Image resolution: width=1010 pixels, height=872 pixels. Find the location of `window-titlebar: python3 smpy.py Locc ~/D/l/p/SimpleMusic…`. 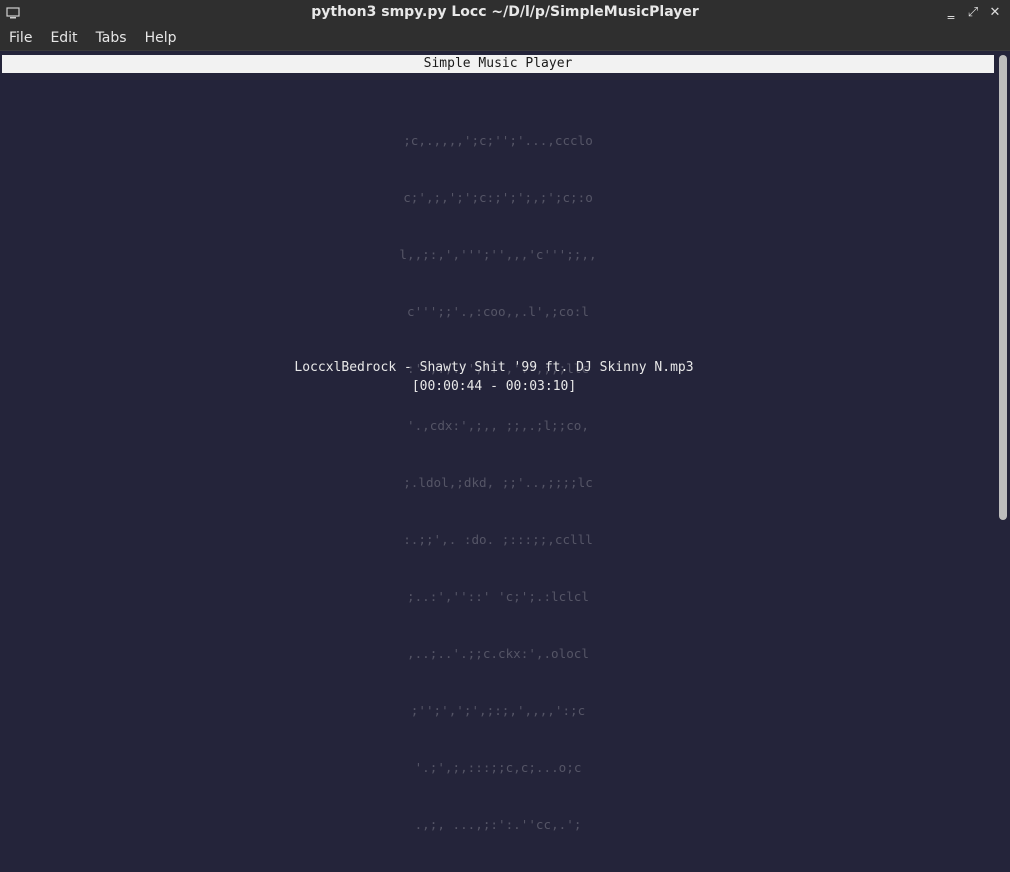

window-titlebar: python3 smpy.py Locc ~/D/l/p/SimpleMusic… is located at coordinates (505, 13).